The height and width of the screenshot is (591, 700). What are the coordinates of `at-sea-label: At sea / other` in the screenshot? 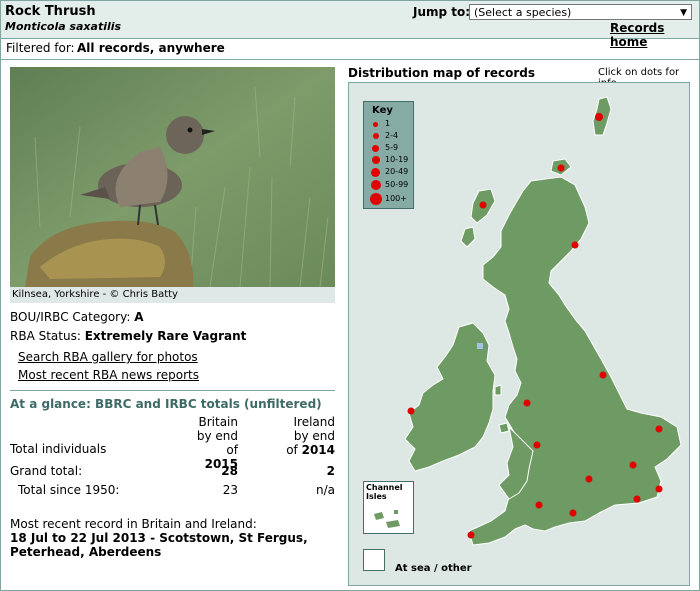 It's located at (433, 568).